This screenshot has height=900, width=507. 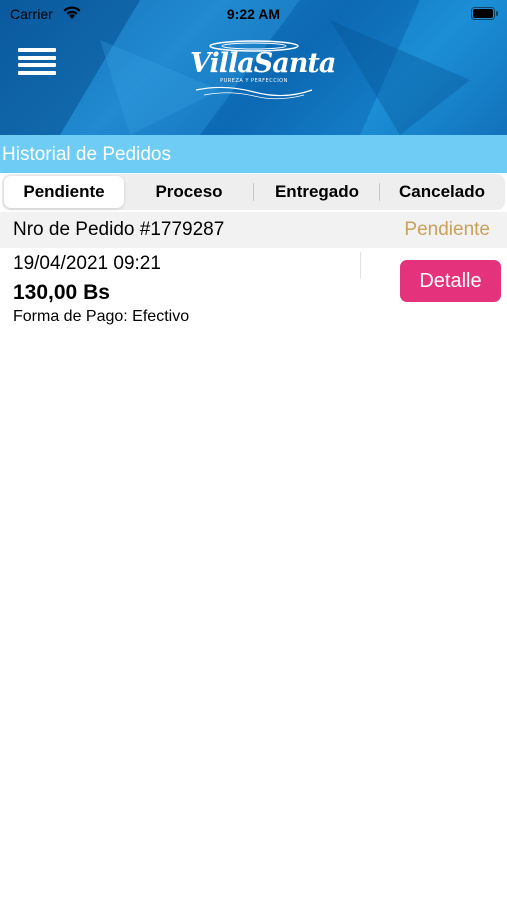 I want to click on logo-tagline: PUREZA Y PERFECCION, so click(x=254, y=81).